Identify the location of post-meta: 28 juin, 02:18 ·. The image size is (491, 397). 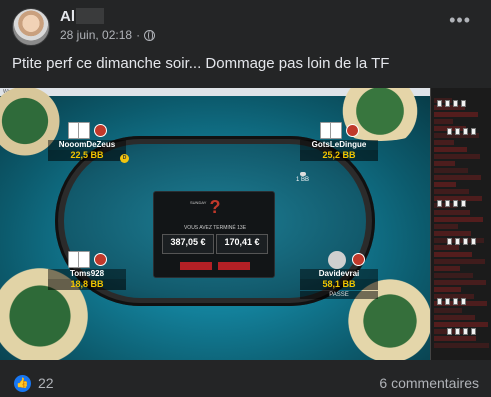
(108, 35).